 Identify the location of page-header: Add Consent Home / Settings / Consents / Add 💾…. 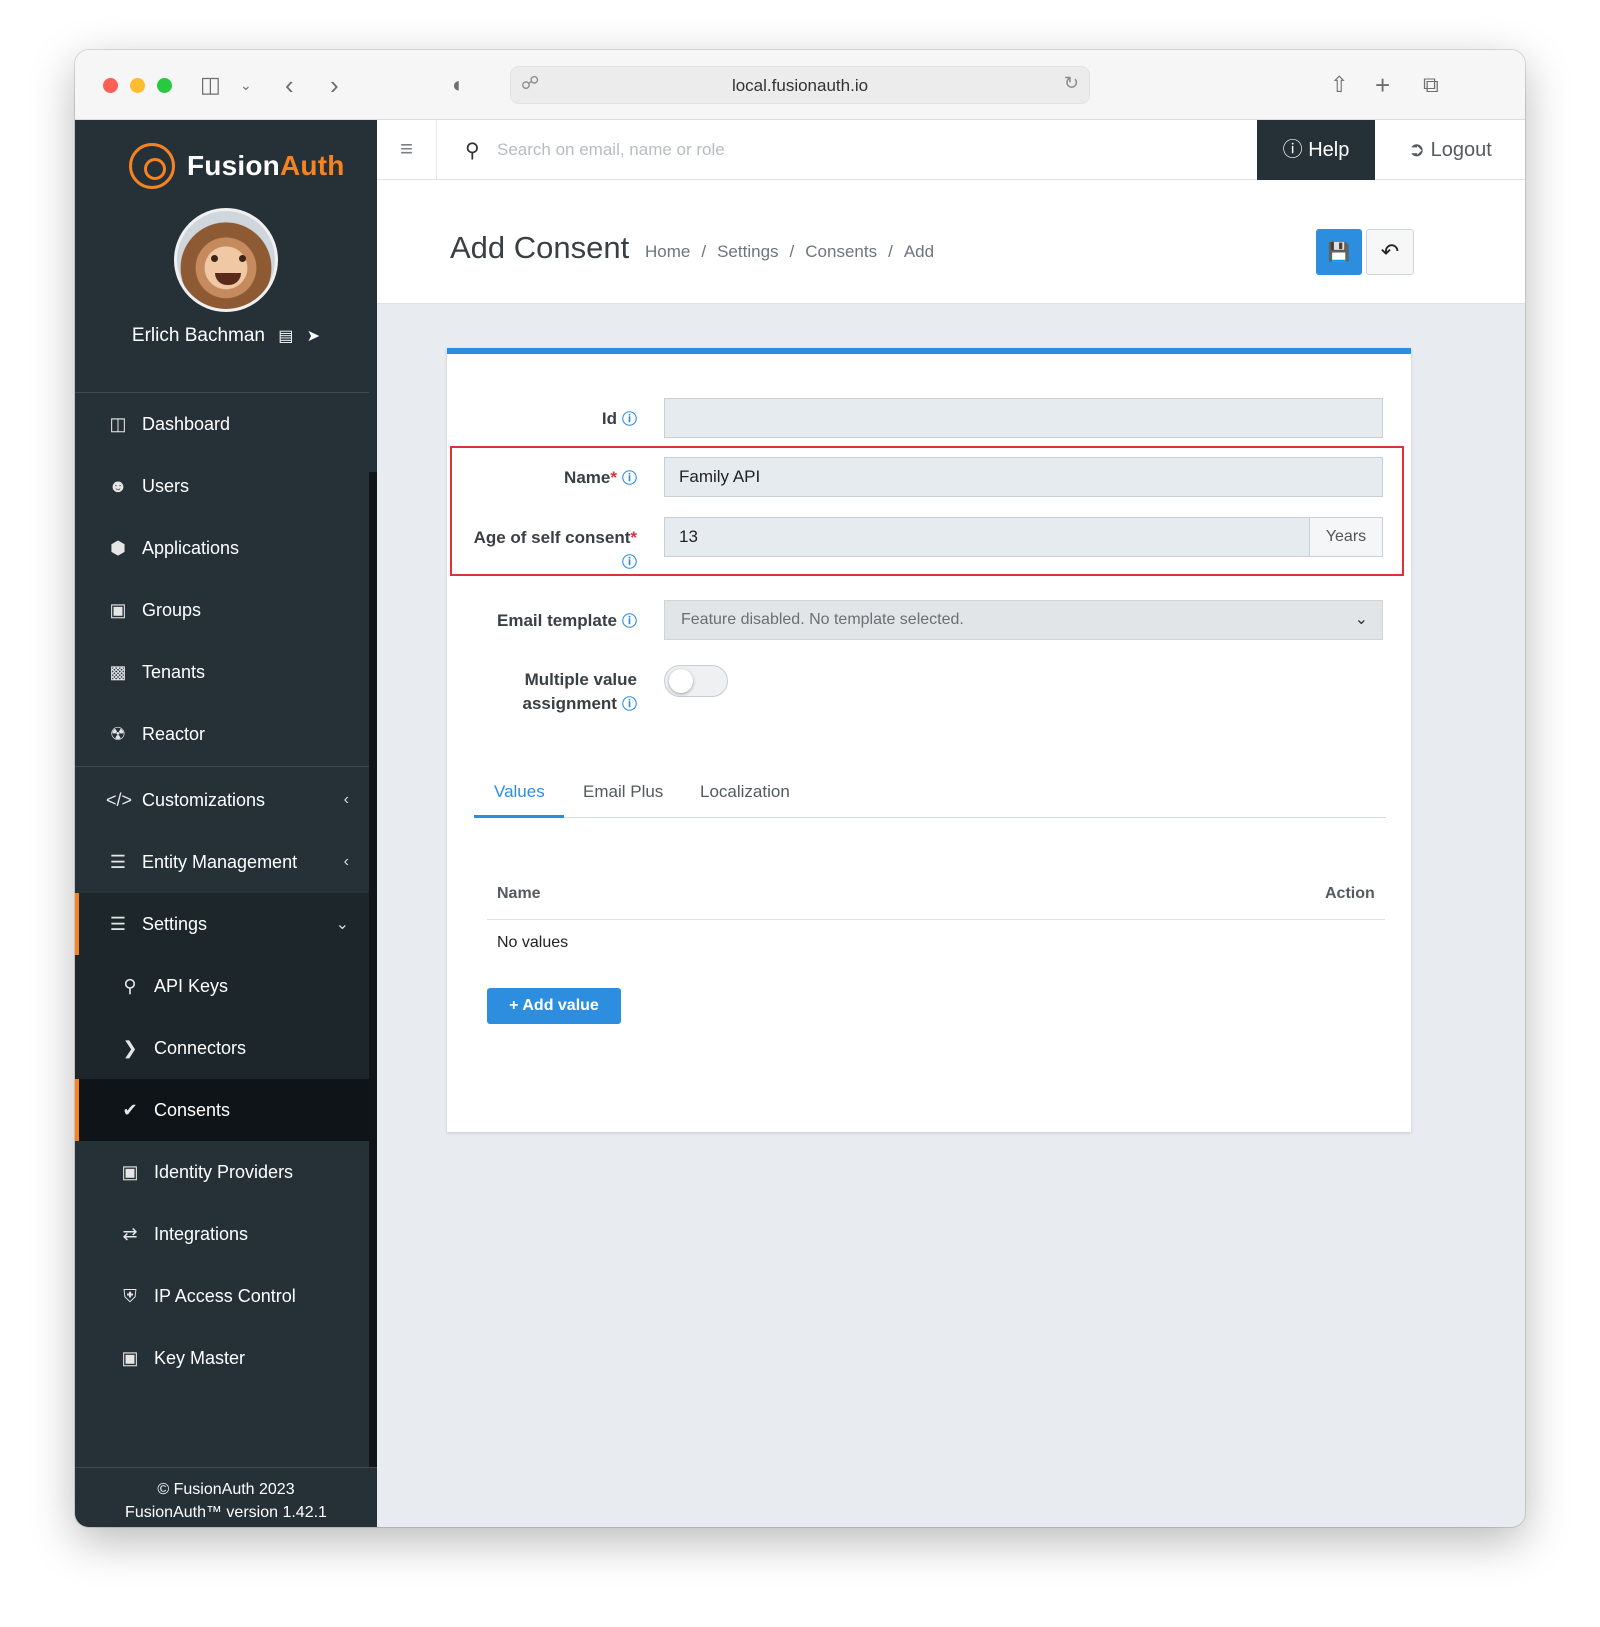
(951, 242).